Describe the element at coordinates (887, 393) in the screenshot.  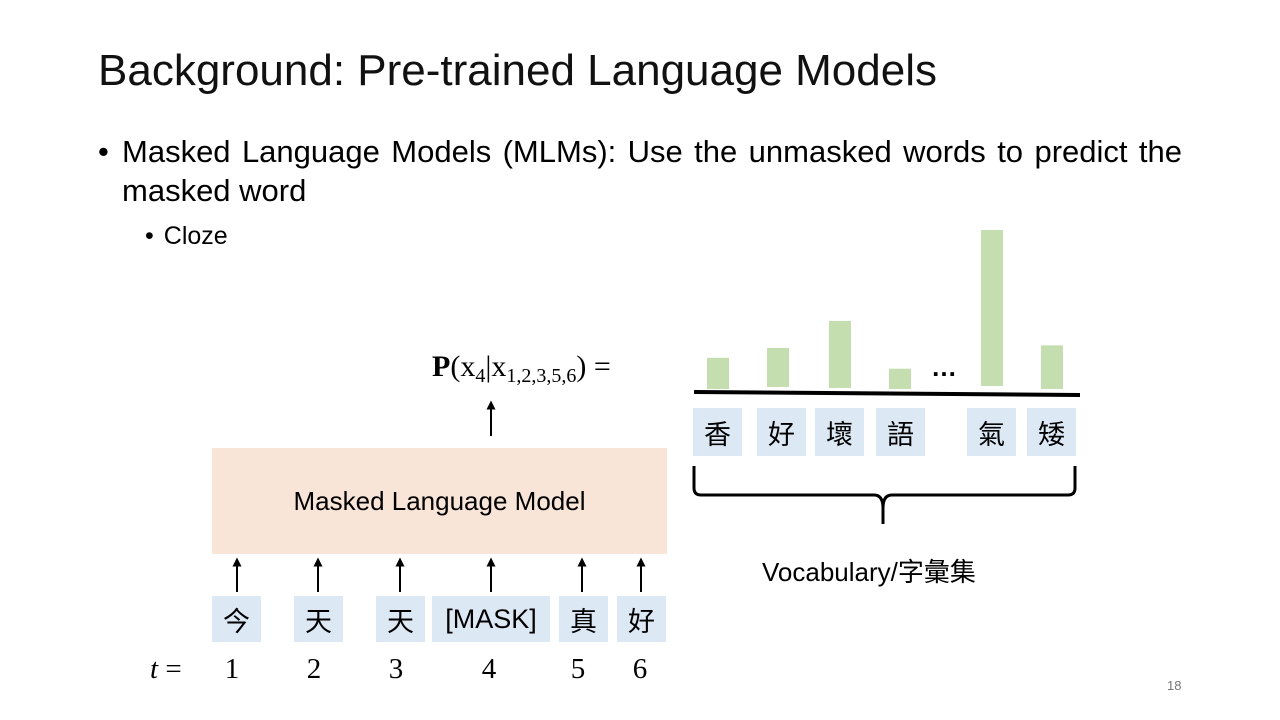
I see `bar-baseline` at that location.